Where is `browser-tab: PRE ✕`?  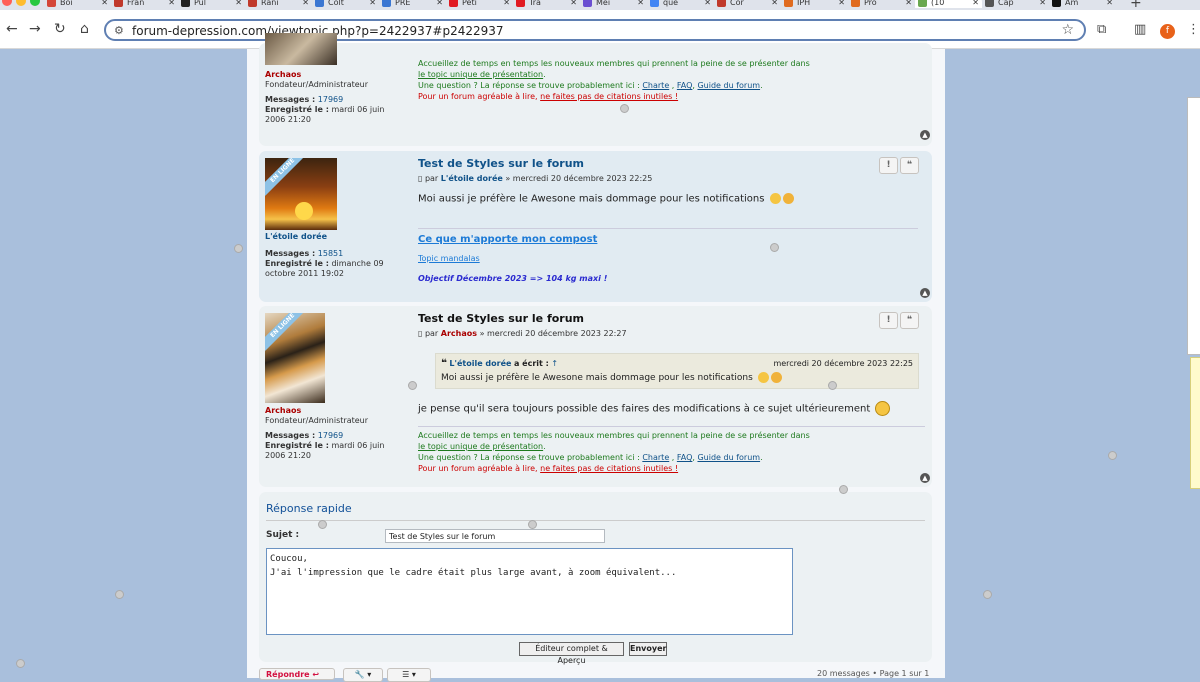 browser-tab: PRE ✕ is located at coordinates (412, 4).